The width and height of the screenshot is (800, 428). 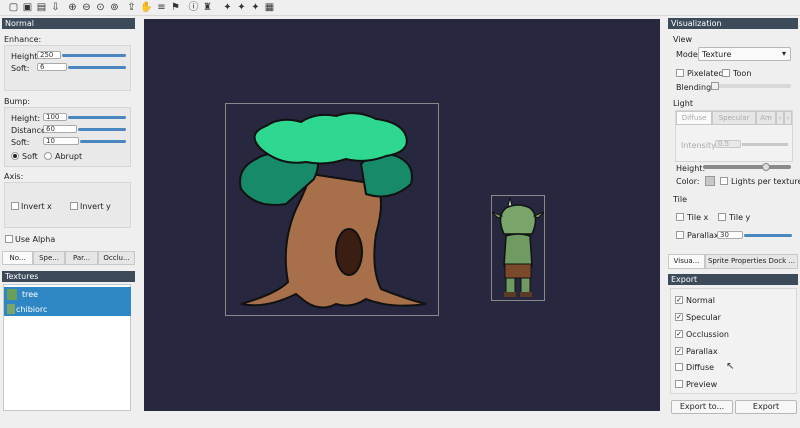 I want to click on blending-label: Blending:, so click(x=695, y=87).